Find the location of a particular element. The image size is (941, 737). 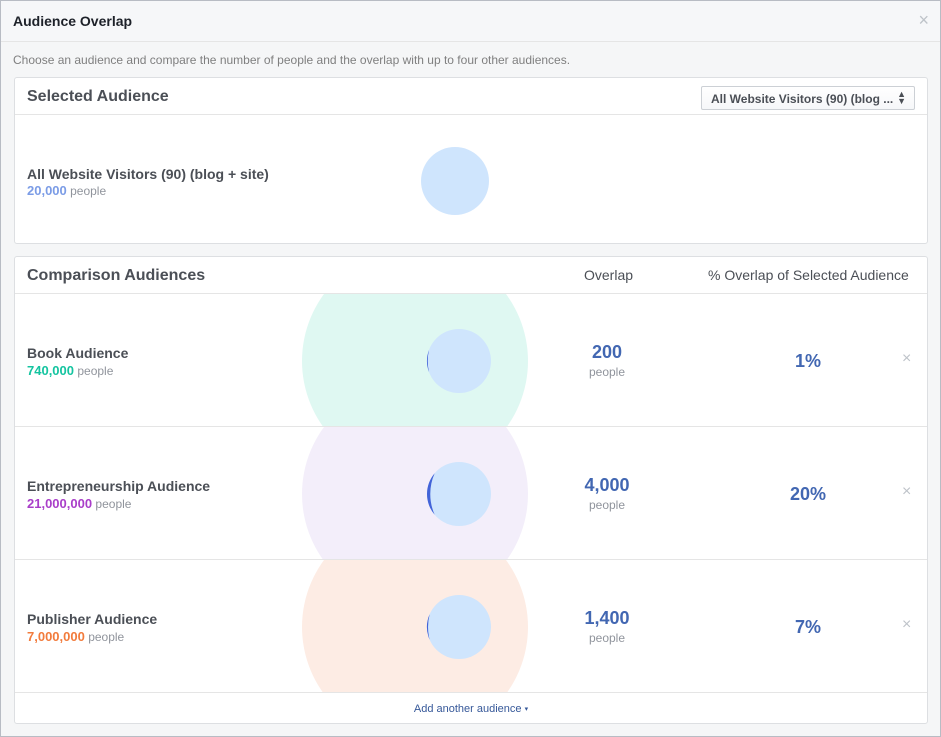

dialog-title: Audience Overlap is located at coordinates (73, 21).